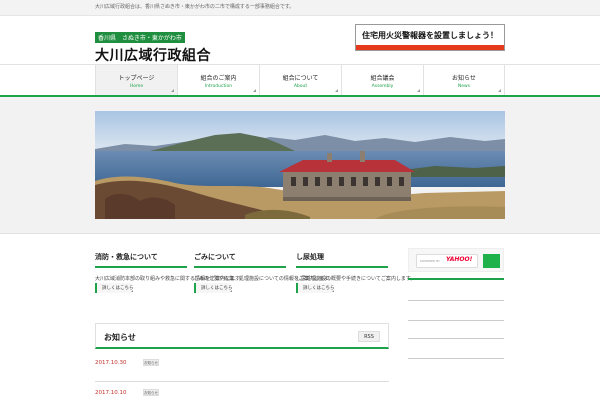  Describe the element at coordinates (369, 336) in the screenshot. I see `rss-button: RSS` at that location.